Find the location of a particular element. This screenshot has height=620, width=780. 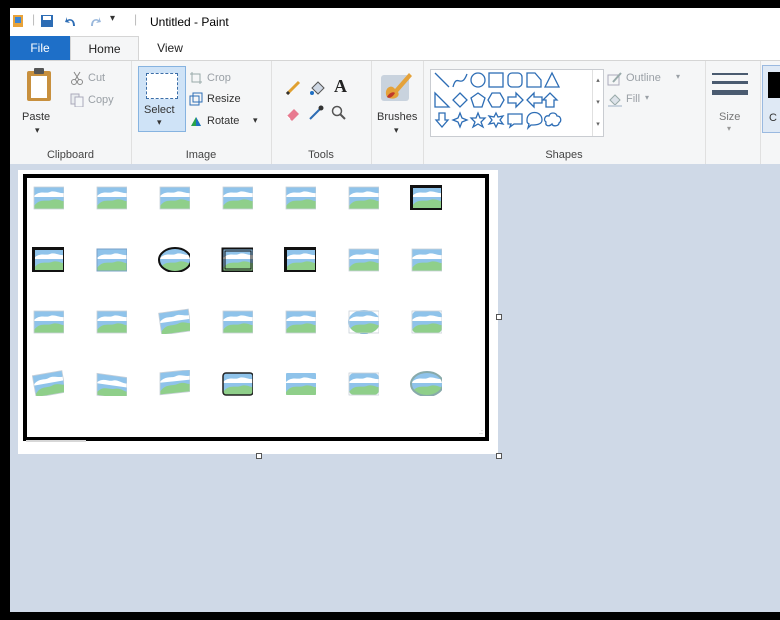

paste-icon is located at coordinates (39, 85).